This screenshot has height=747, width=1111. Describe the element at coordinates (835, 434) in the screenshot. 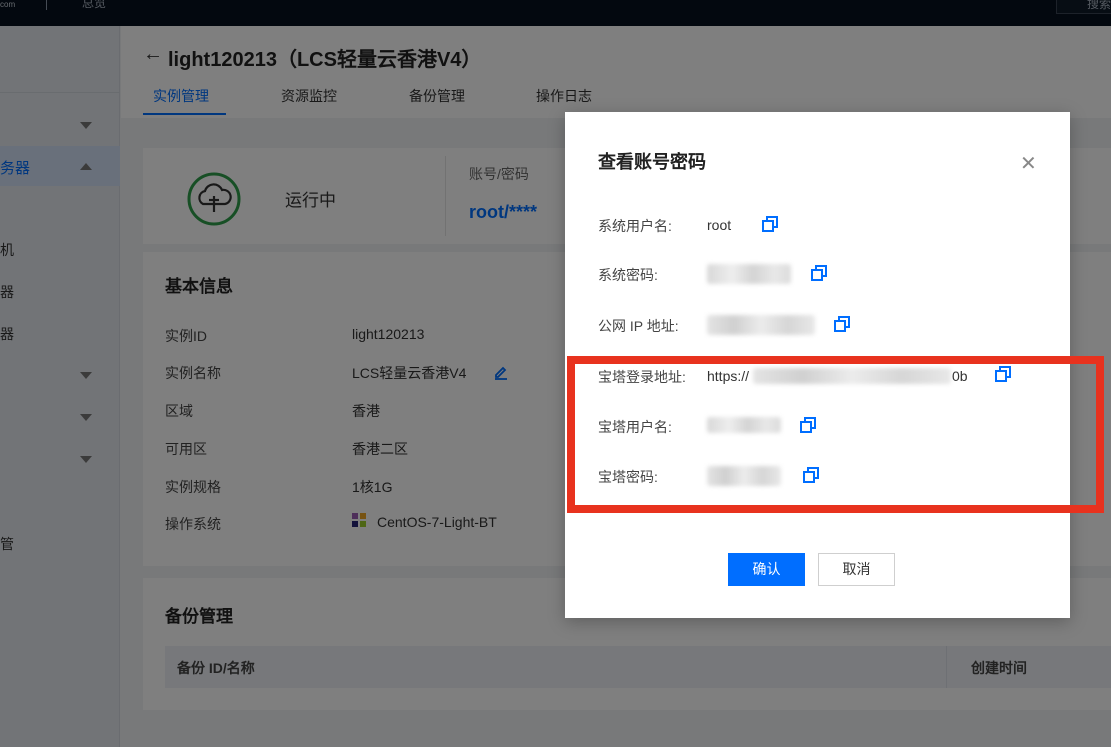

I see `highlight-annotation-box` at that location.